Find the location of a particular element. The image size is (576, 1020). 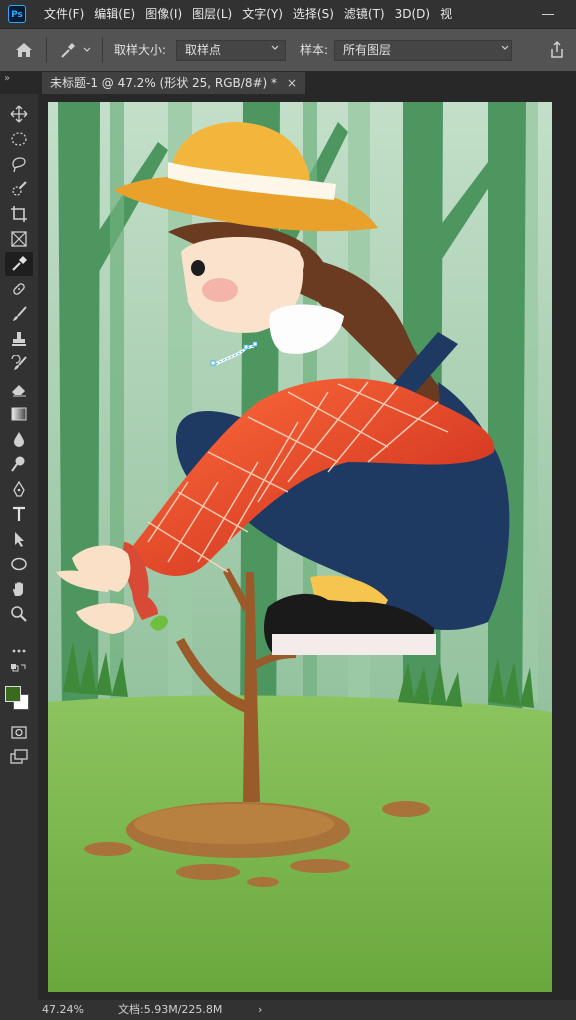

marquee-icon is located at coordinates (19, 139).